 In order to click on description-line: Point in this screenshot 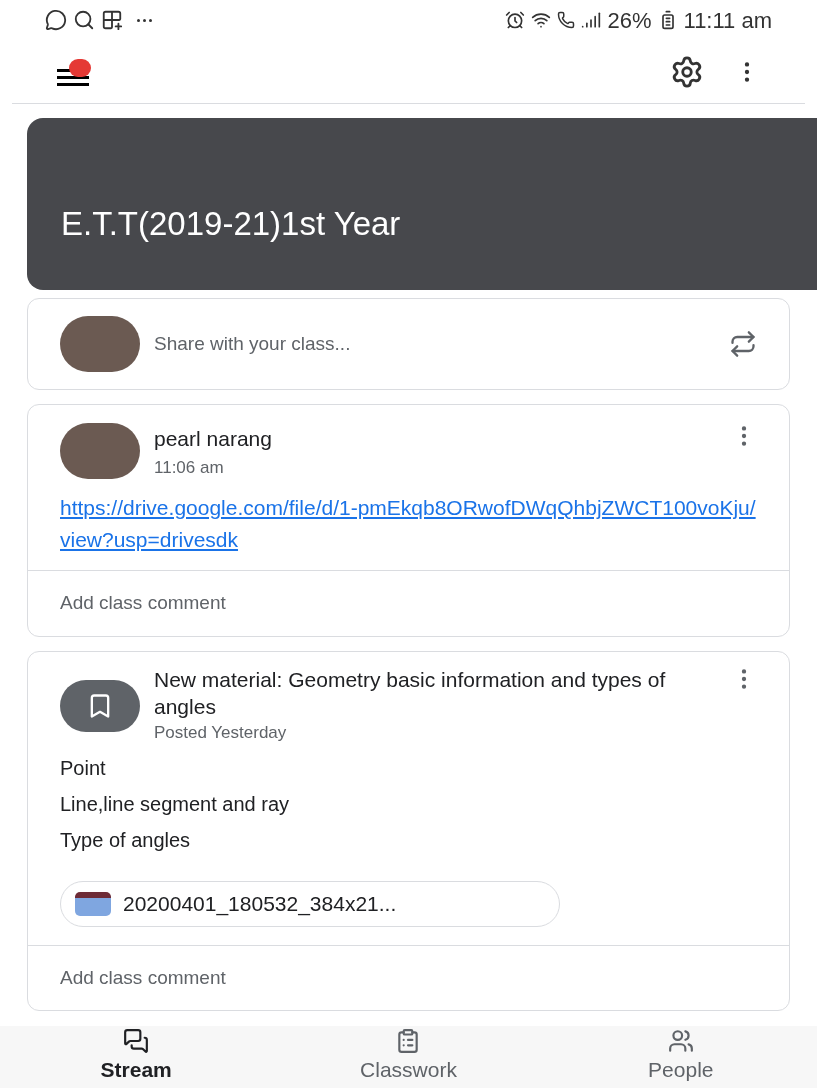, I will do `click(83, 768)`.